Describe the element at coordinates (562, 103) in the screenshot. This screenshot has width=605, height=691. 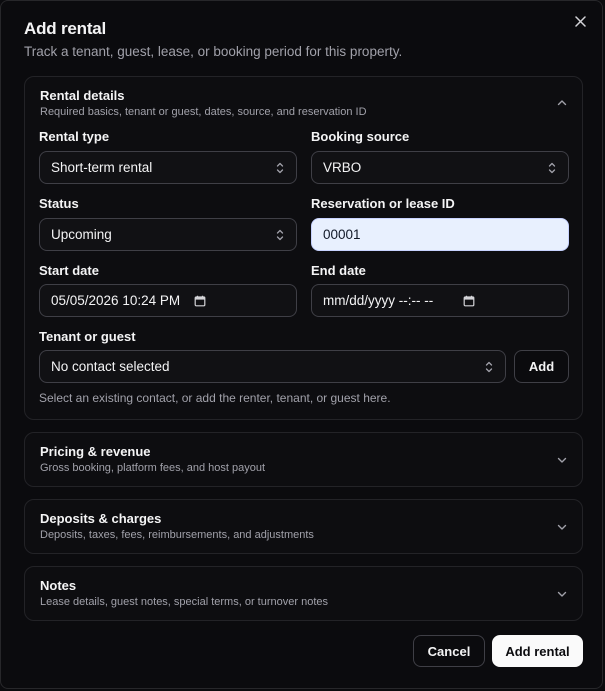
I see `chevron-up-icon` at that location.